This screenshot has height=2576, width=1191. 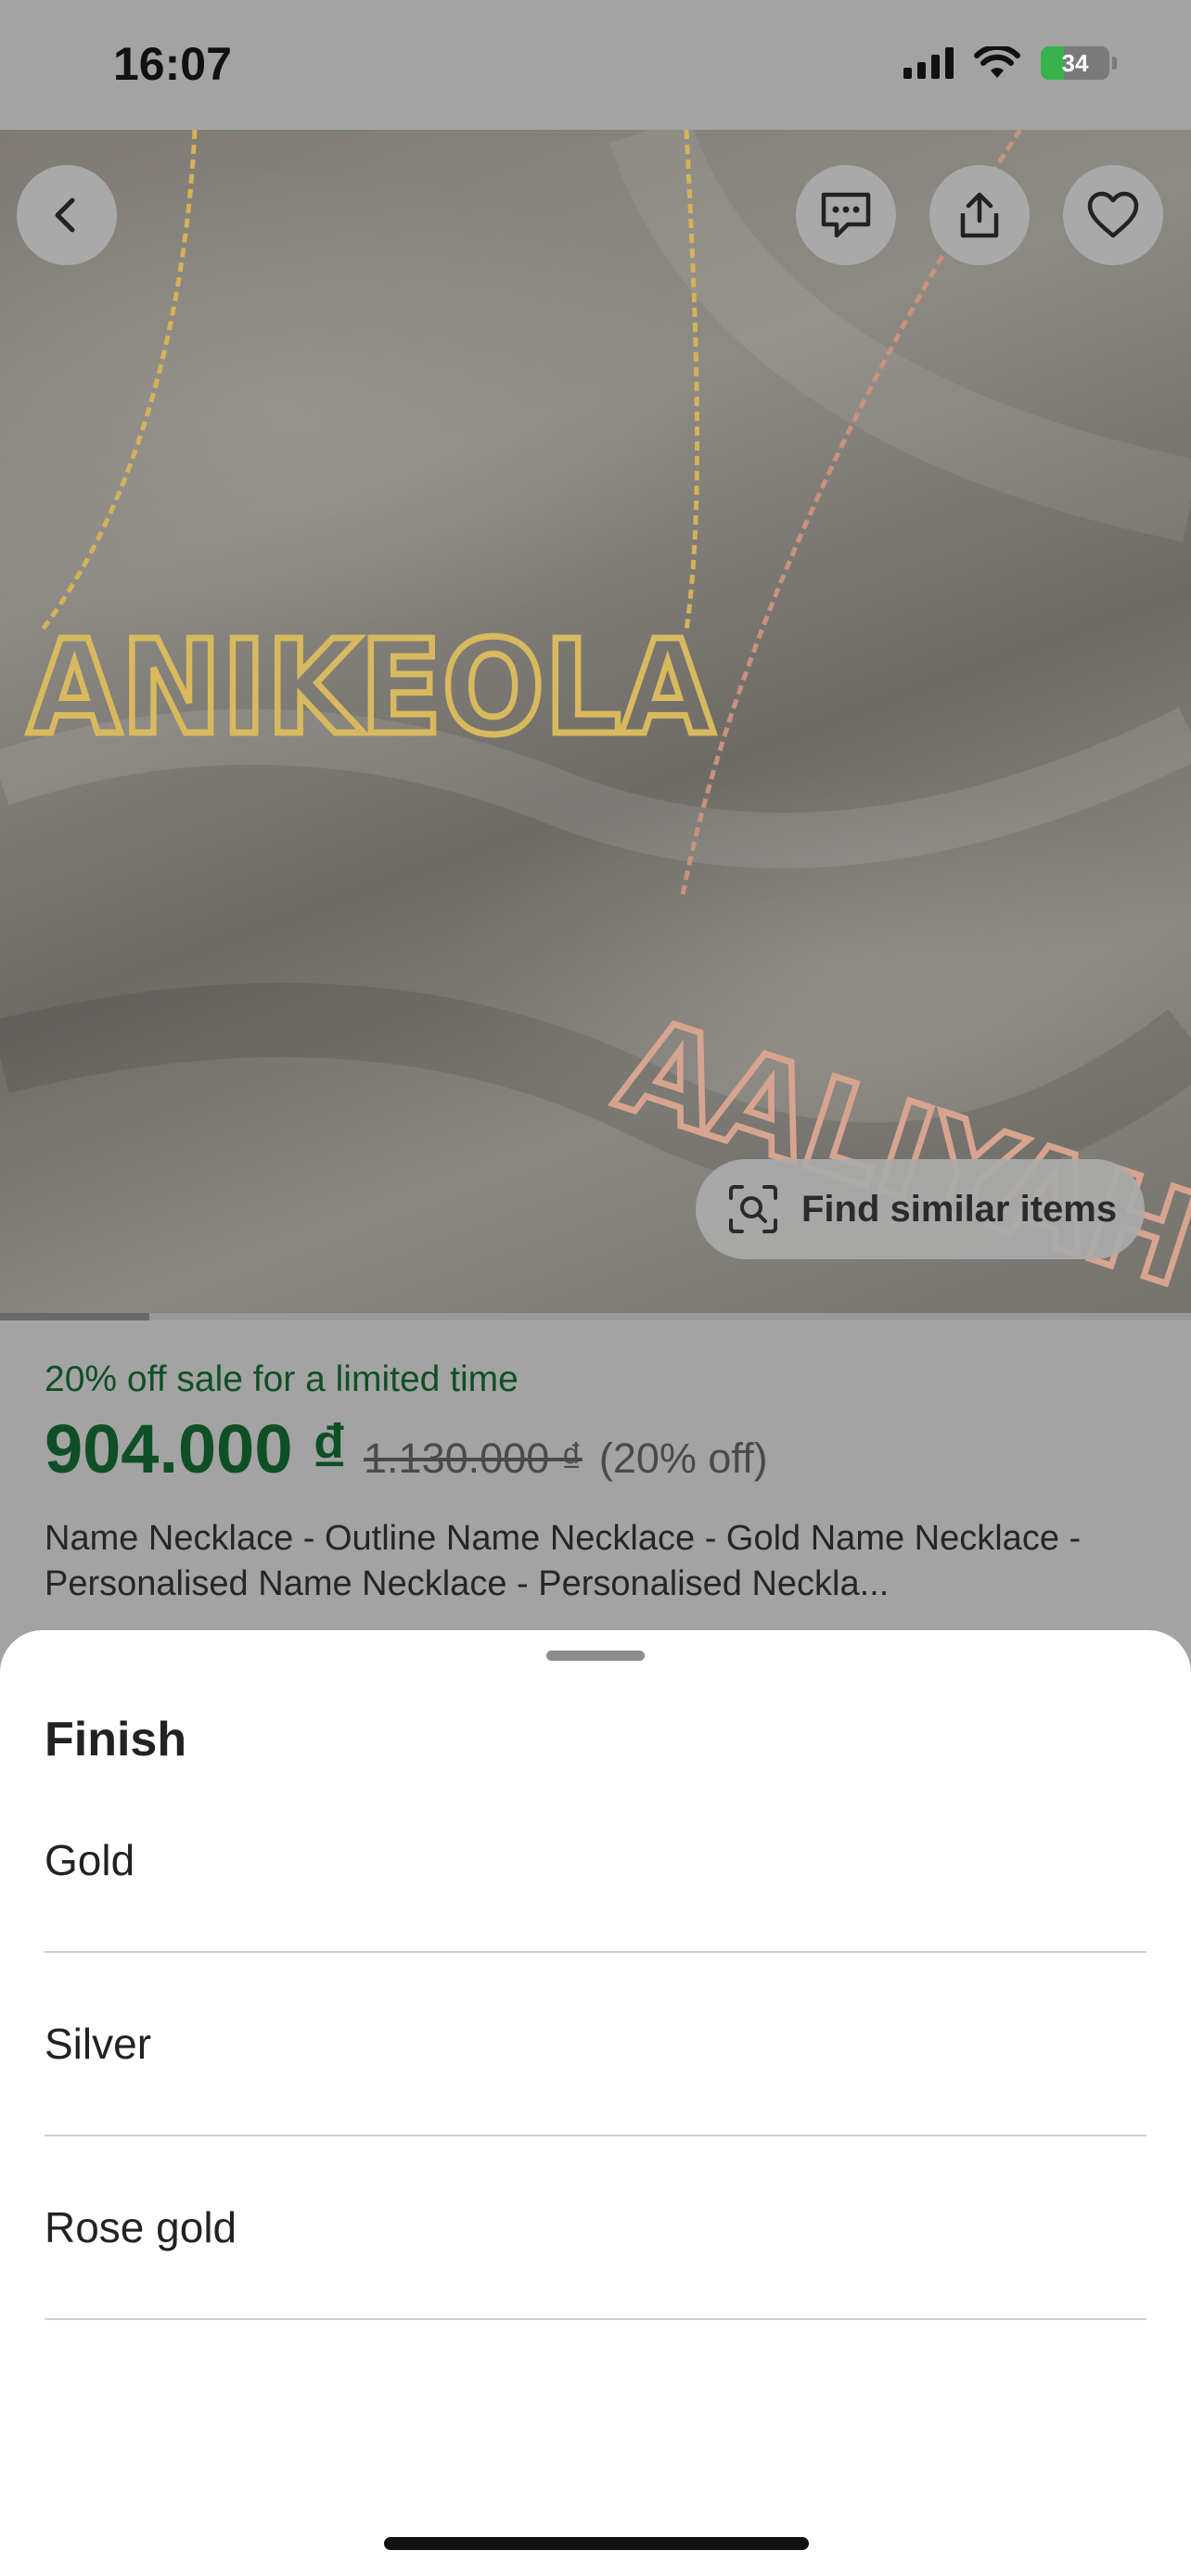 I want to click on message-seller-button, so click(x=846, y=215).